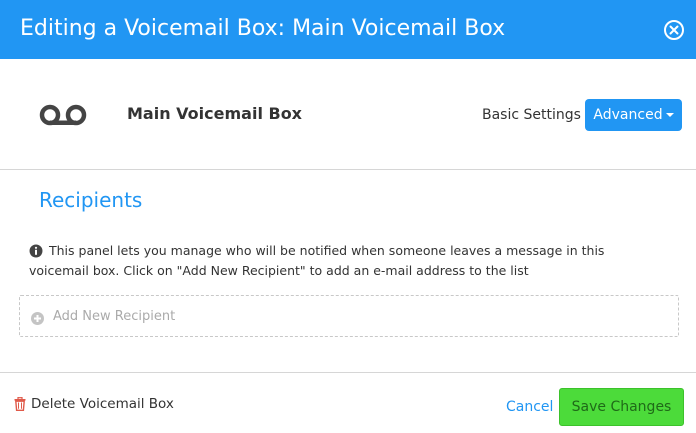 The image size is (696, 433). I want to click on delete-voicemail-box-label: Delete Voicemail Box, so click(102, 404).